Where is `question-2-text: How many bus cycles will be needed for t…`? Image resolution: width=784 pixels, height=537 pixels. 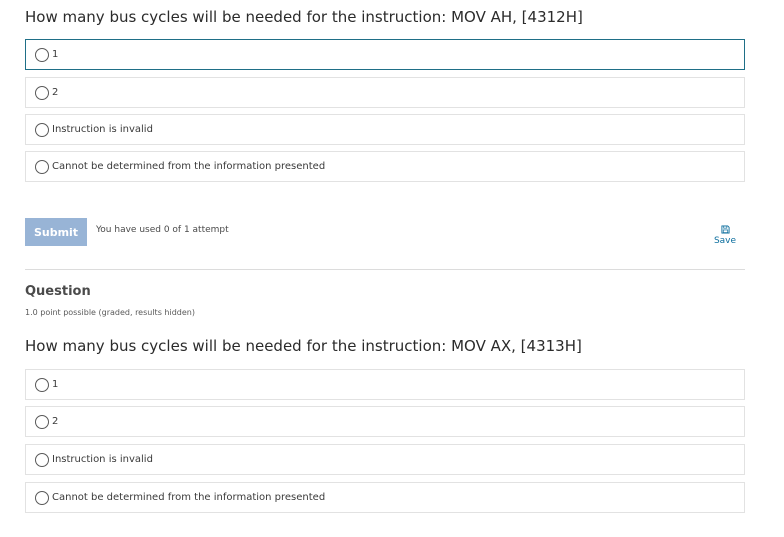 question-2-text: How many bus cycles will be needed for t… is located at coordinates (303, 346).